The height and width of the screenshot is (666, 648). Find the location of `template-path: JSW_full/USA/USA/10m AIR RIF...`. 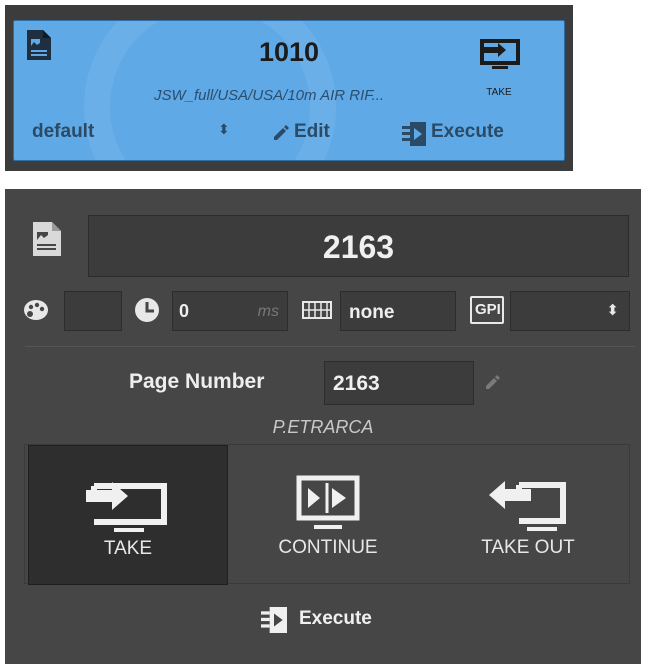

template-path: JSW_full/USA/USA/10m AIR RIF... is located at coordinates (269, 95).